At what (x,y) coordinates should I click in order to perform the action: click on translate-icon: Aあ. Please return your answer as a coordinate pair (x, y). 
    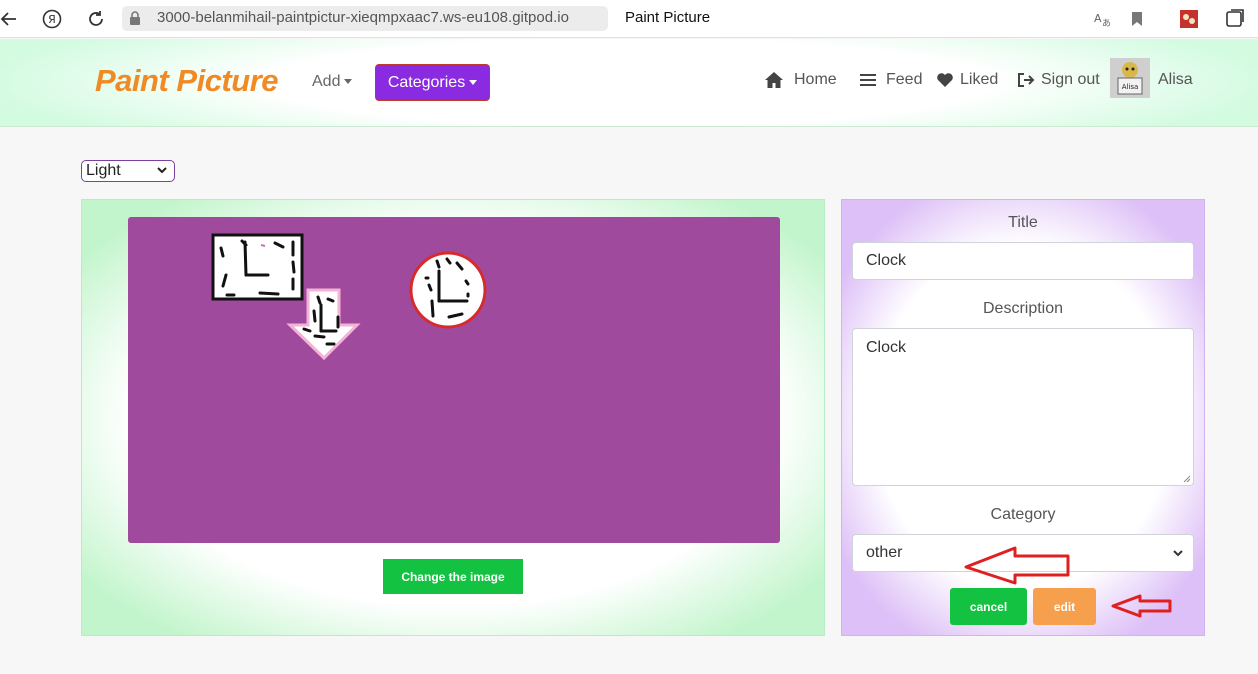
    Looking at the image, I should click on (1102, 19).